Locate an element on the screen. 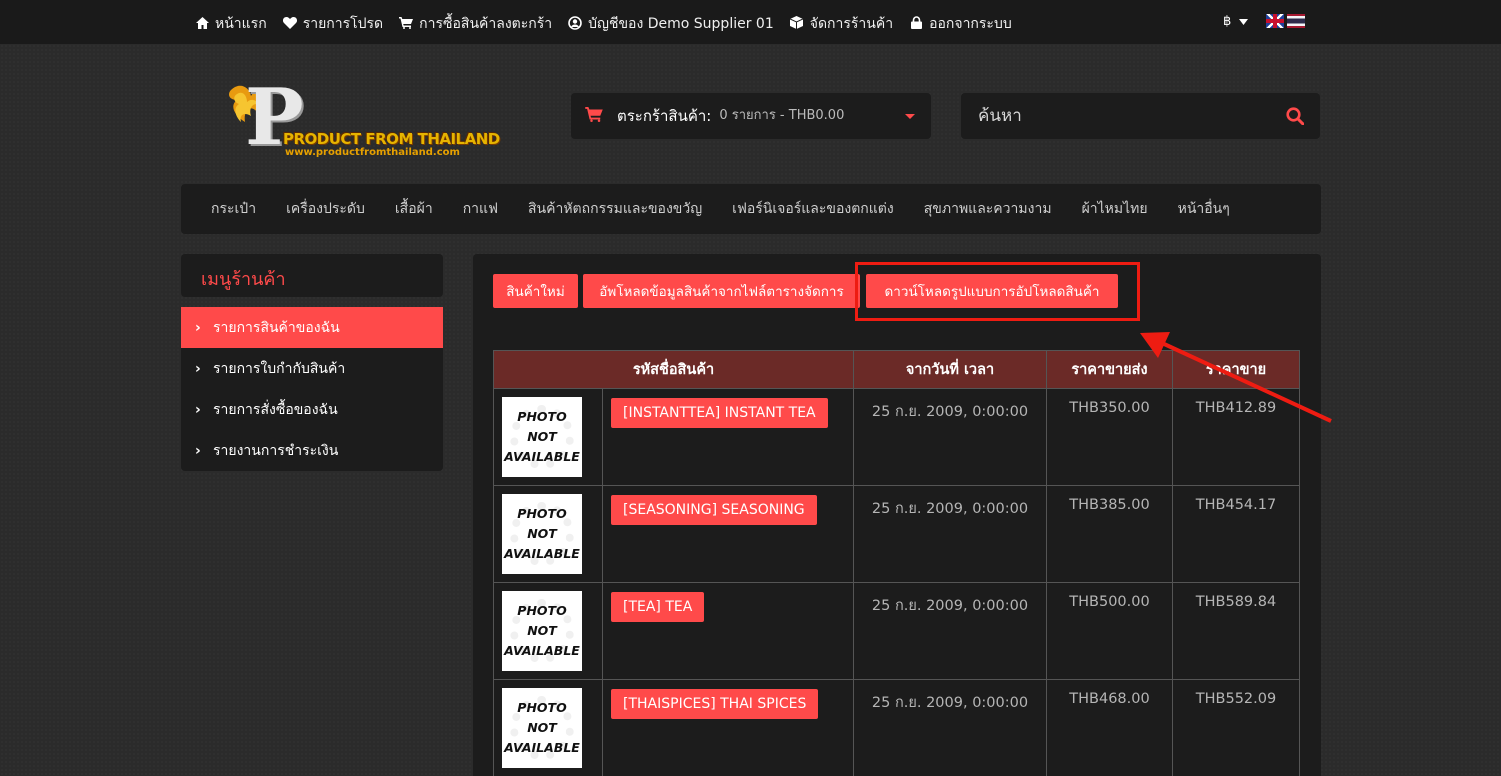 Image resolution: width=1501 pixels, height=776 pixels. search-icon is located at coordinates (1295, 116).